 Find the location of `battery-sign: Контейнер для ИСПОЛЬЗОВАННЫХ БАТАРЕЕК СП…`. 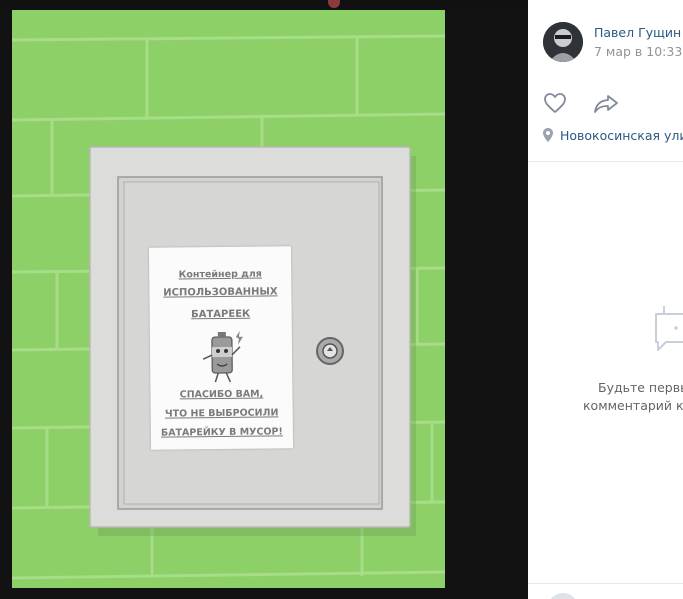

battery-sign: Контейнер для ИСПОЛЬЗОВАННЫХ БАТАРЕЕК СП… is located at coordinates (221, 348).